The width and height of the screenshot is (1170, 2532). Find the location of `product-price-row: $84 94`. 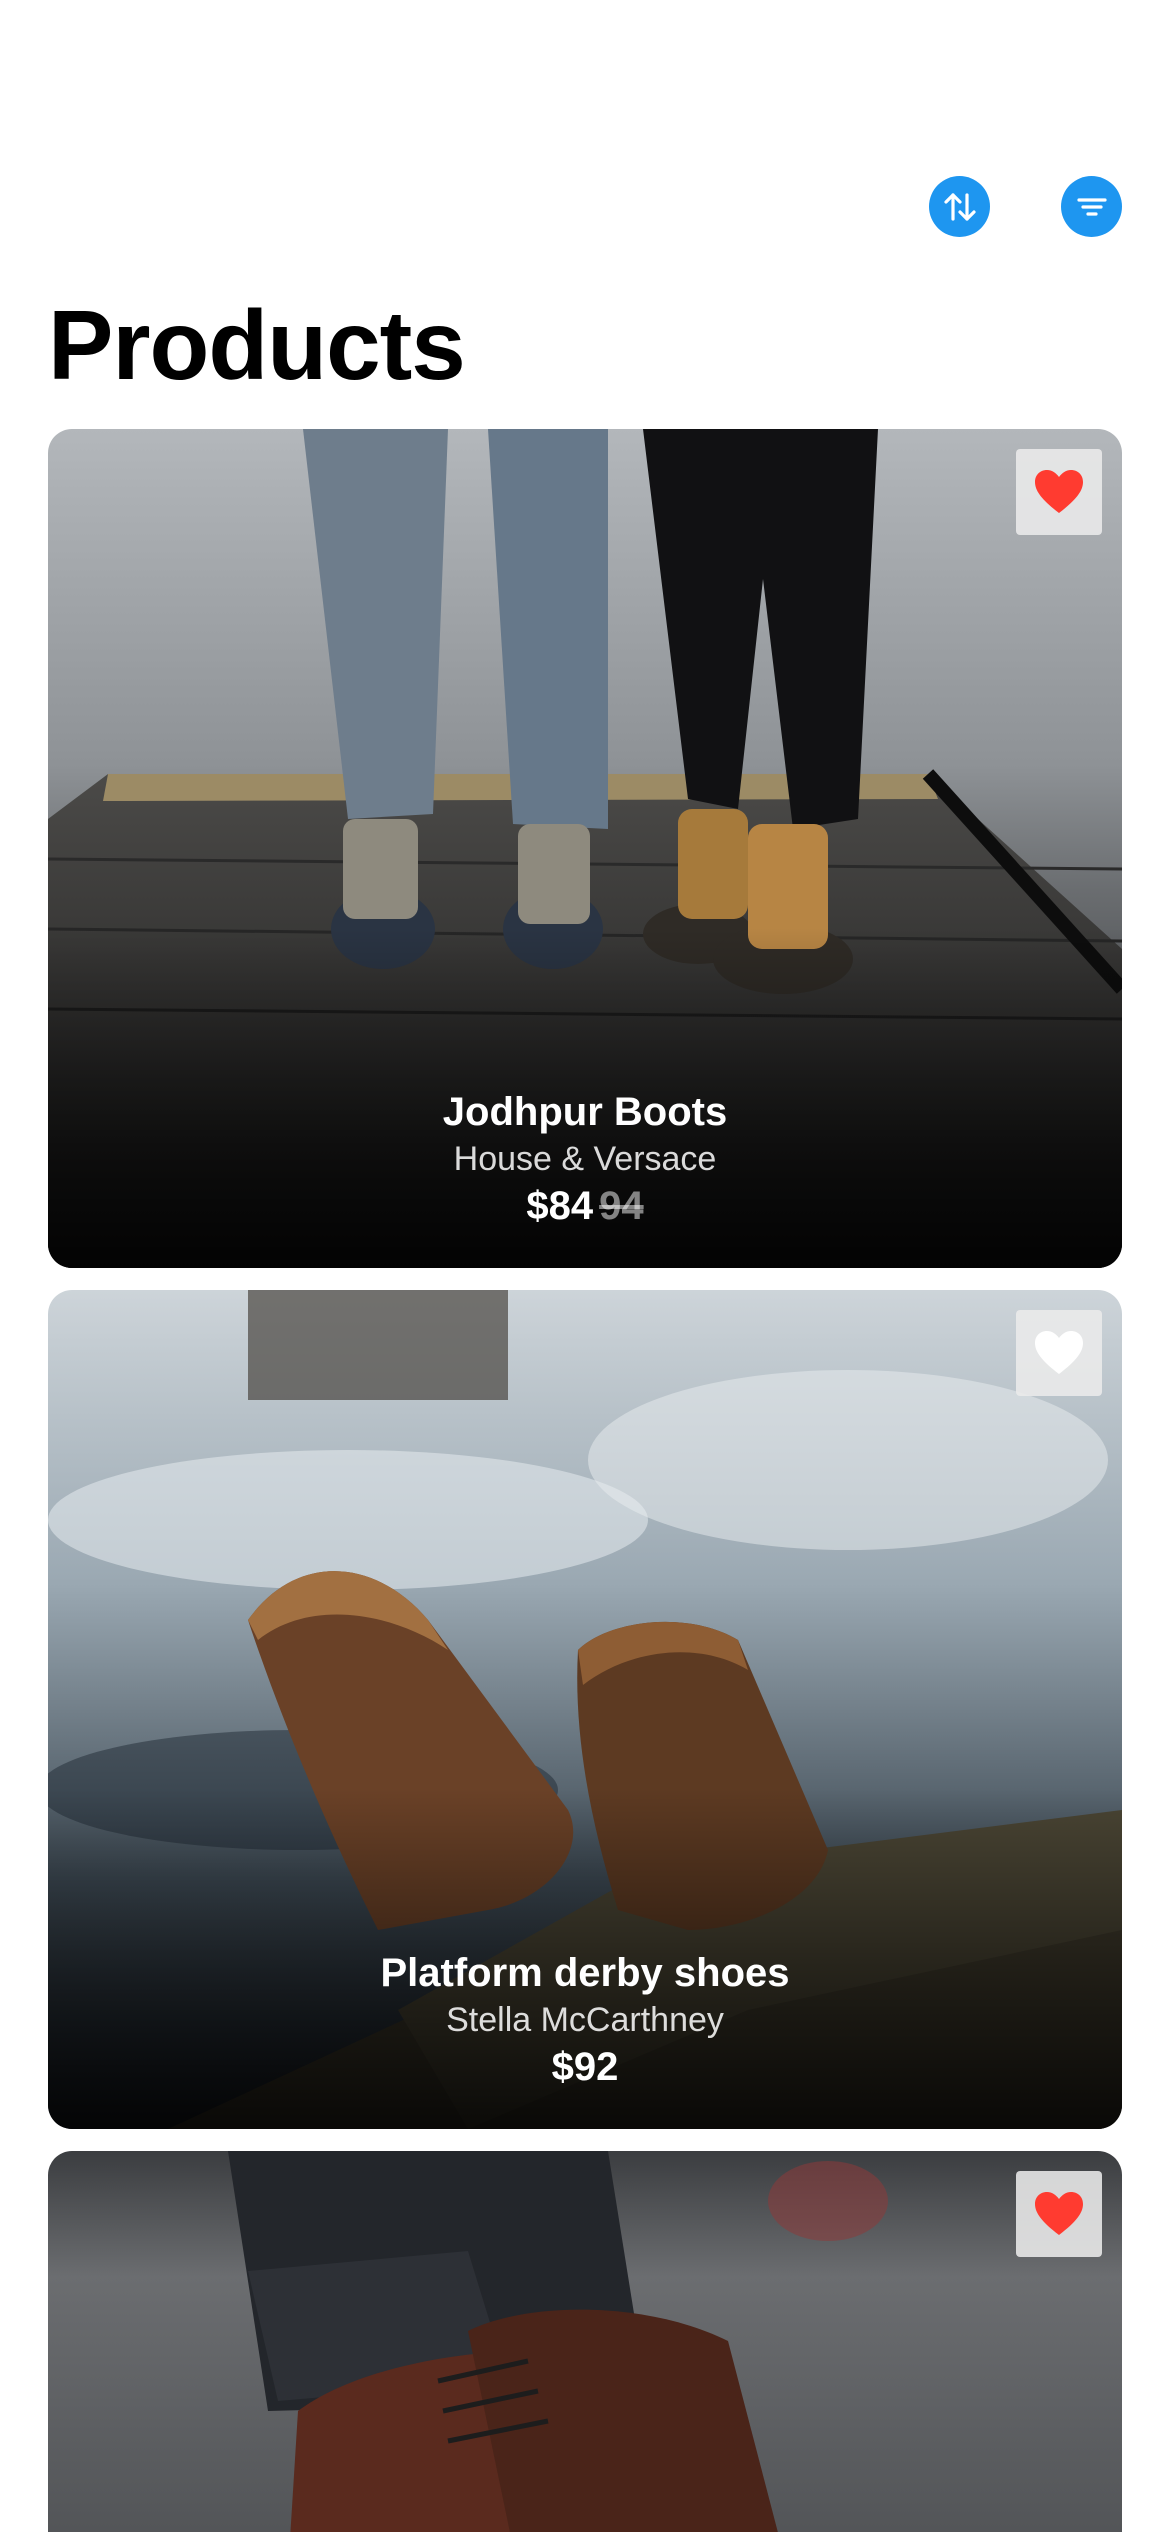

product-price-row: $84 94 is located at coordinates (585, 1206).